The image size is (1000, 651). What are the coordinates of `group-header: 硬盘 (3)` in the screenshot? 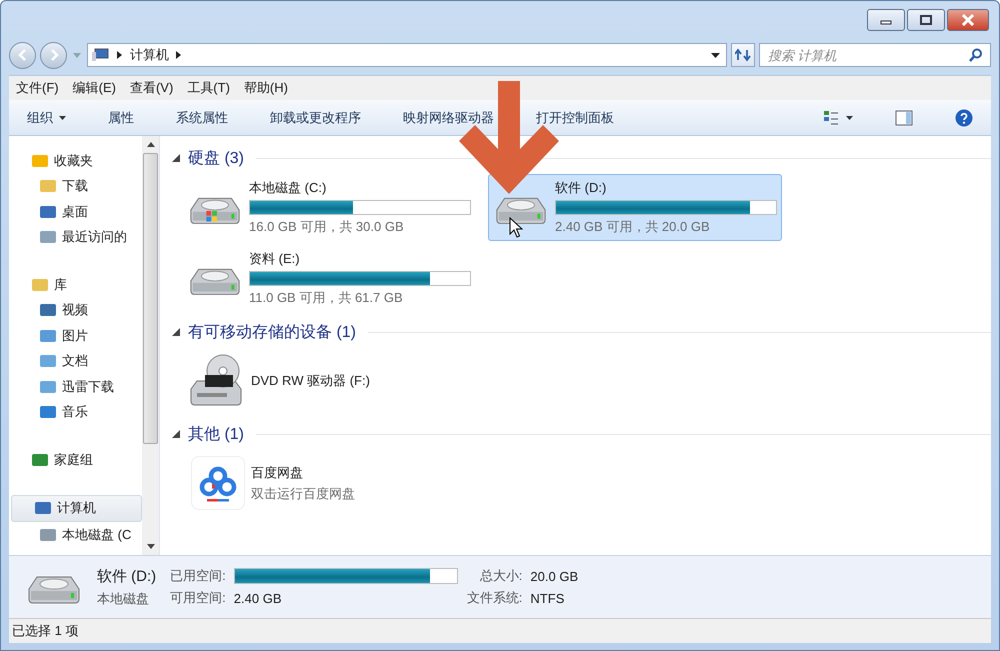 It's located at (216, 158).